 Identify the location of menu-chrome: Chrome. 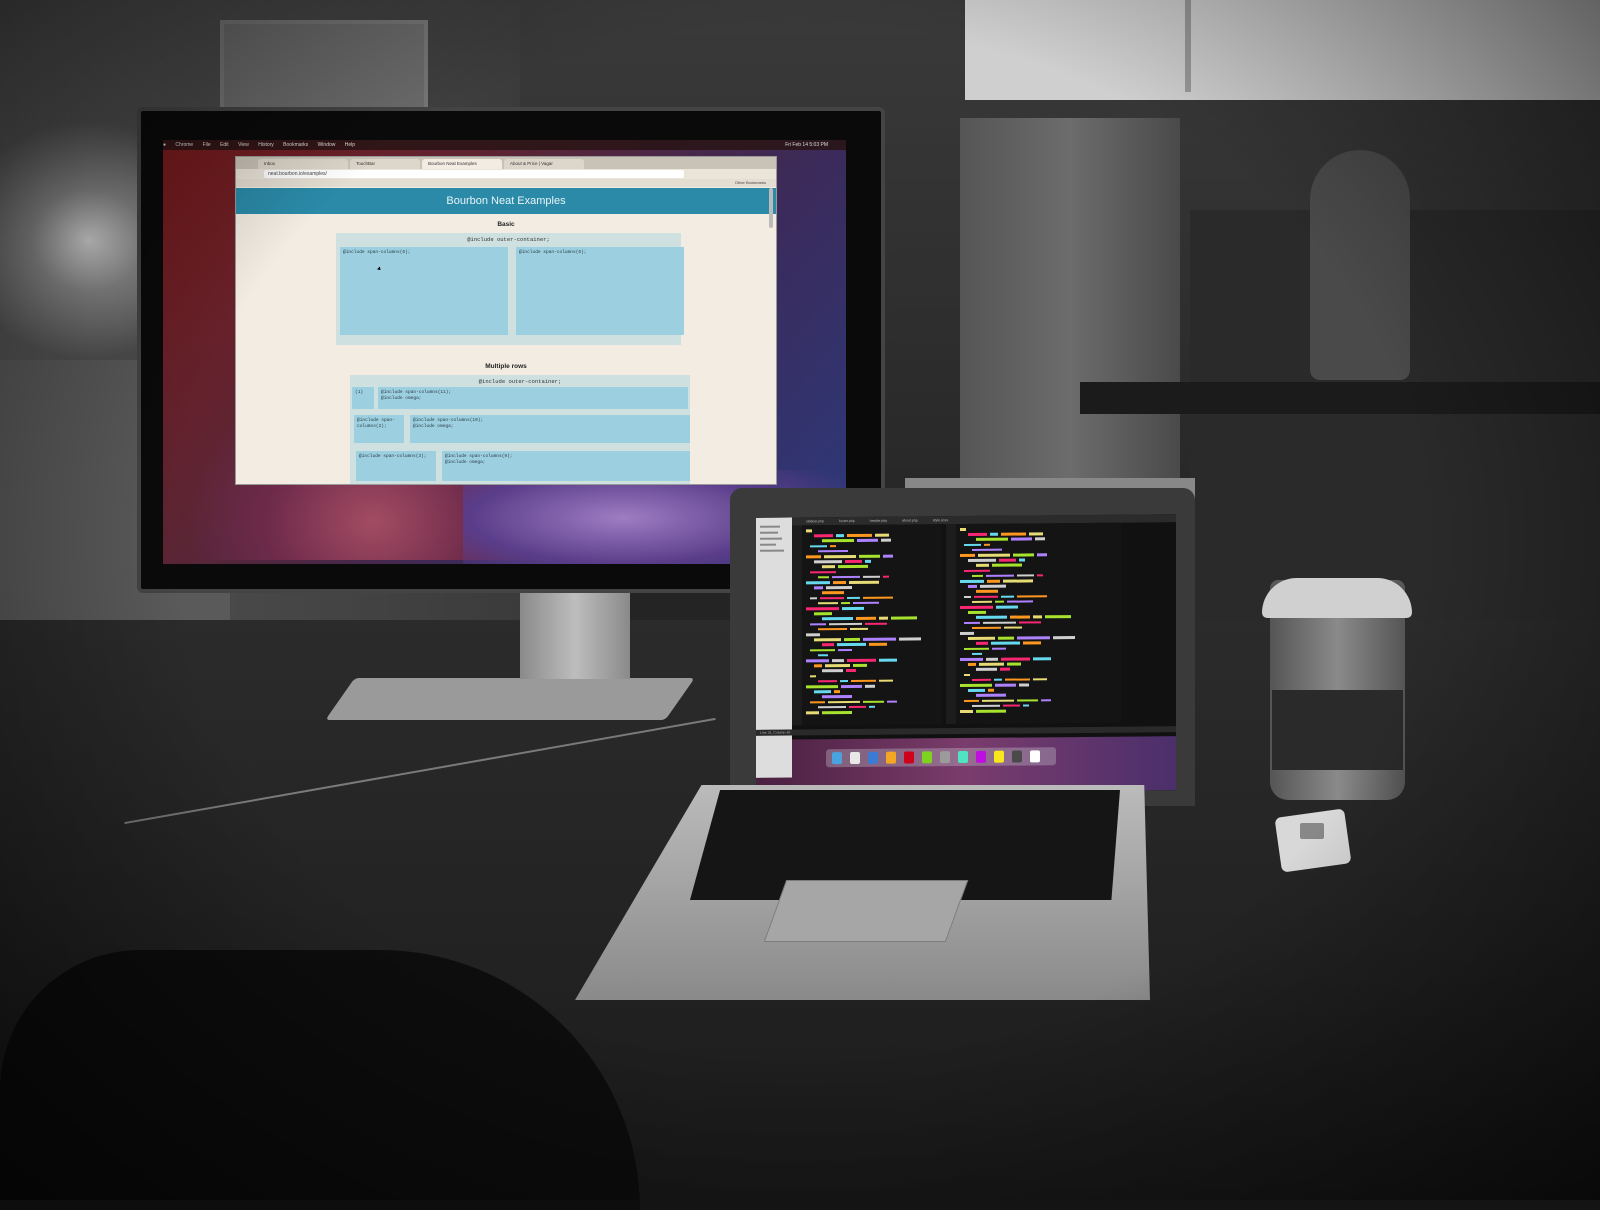
(184, 145).